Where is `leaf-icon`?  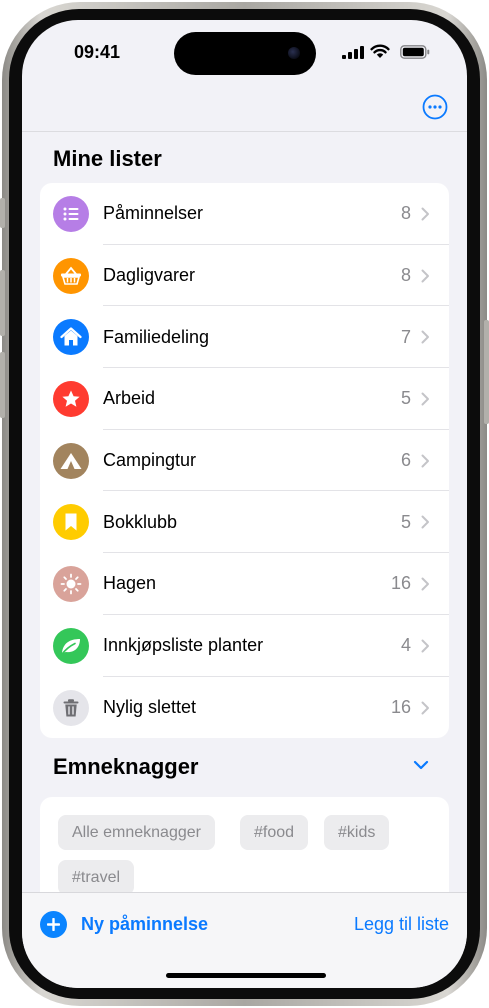
leaf-icon is located at coordinates (71, 645).